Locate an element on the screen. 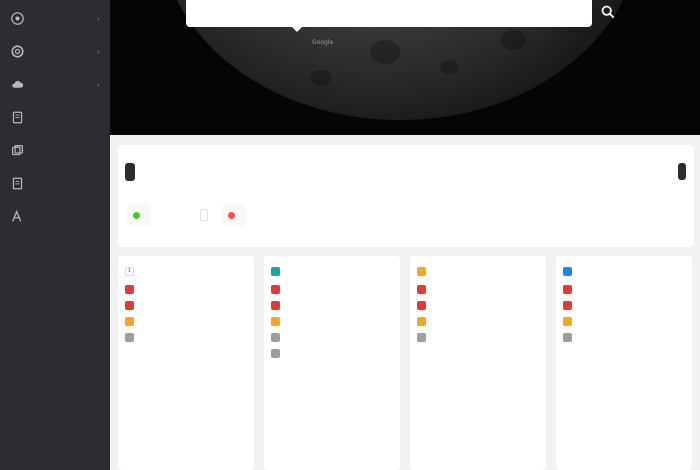  sidebar-item-2: › is located at coordinates (55, 51).